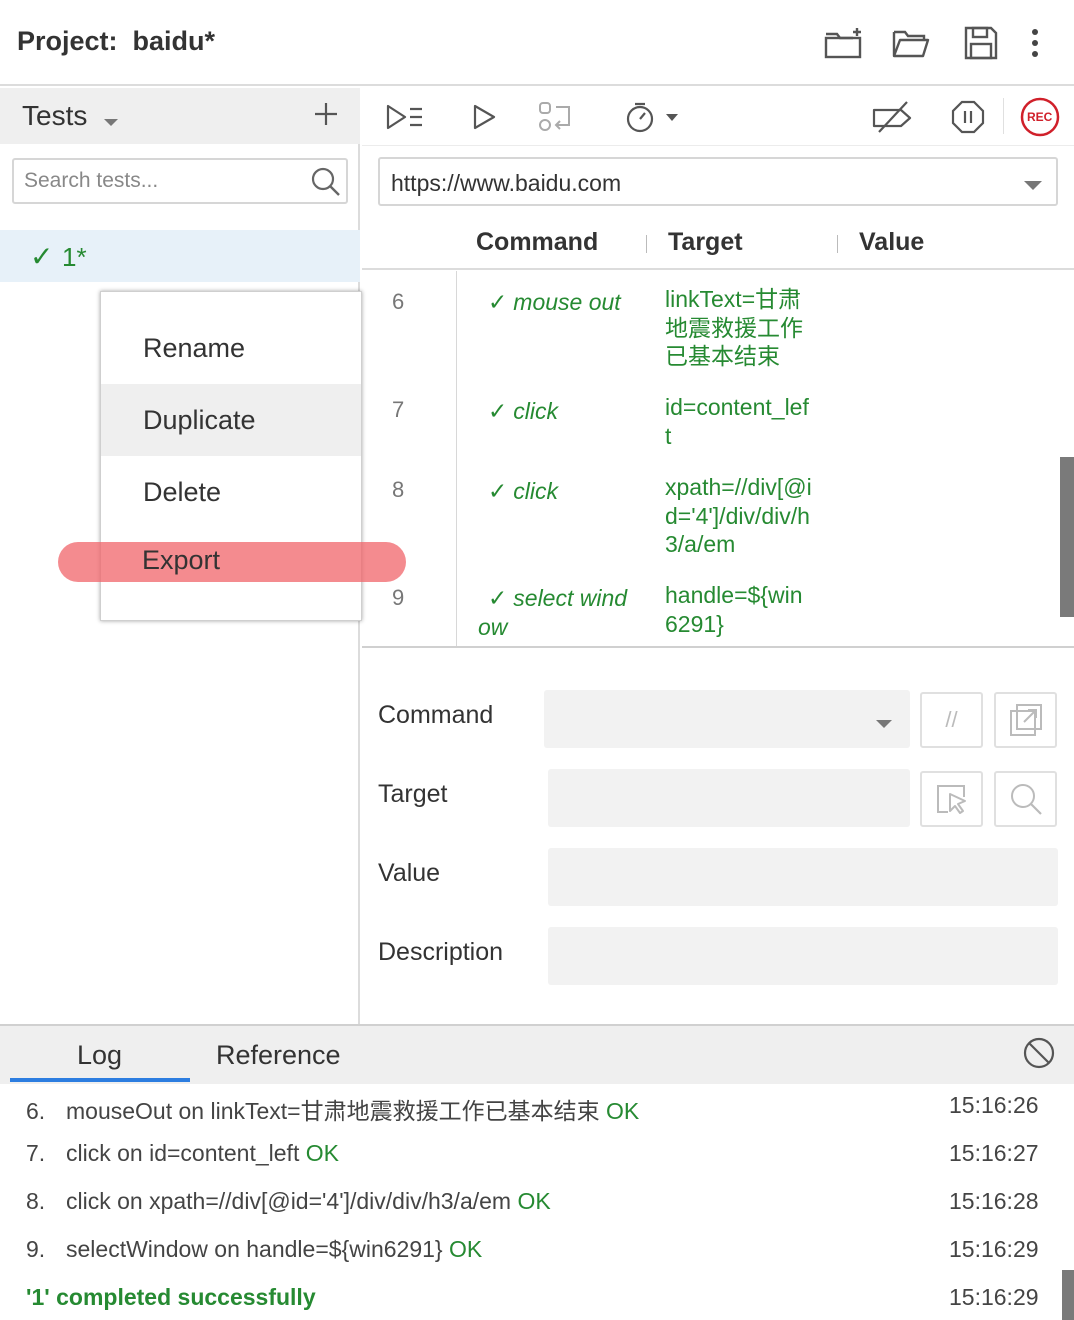 This screenshot has width=1074, height=1320. Describe the element at coordinates (436, 715) in the screenshot. I see `command-label: Command` at that location.